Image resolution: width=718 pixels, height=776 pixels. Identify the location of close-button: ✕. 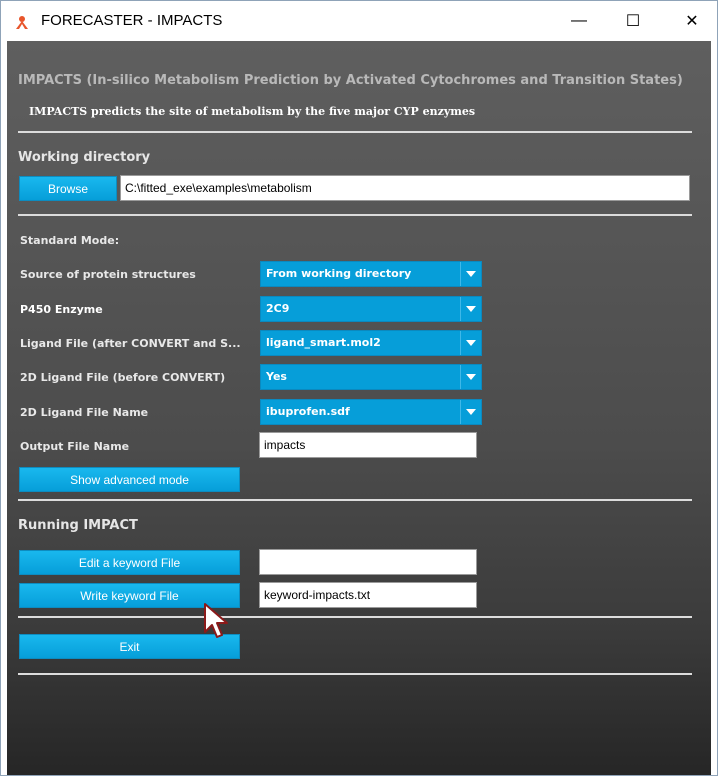
(692, 21).